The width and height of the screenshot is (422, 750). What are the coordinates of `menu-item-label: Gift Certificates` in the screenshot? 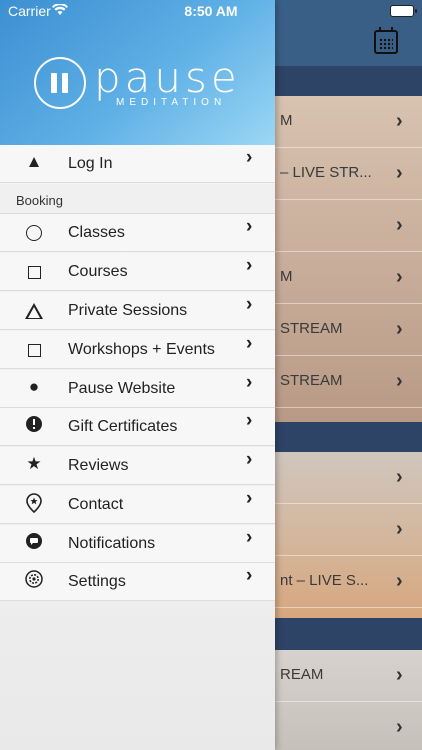 It's located at (123, 426).